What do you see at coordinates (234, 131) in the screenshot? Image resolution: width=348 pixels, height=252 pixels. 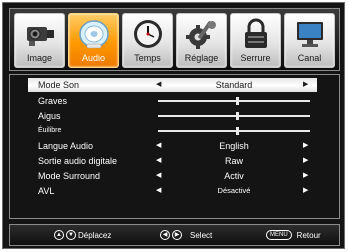 I see `equilibre-slider` at bounding box center [234, 131].